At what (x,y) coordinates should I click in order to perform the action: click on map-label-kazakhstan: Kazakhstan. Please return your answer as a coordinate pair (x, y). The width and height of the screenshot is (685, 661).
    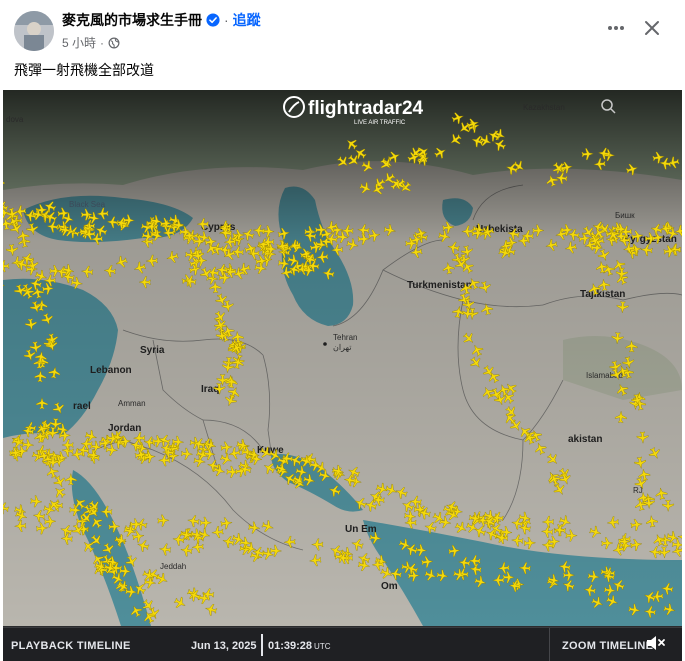
    Looking at the image, I should click on (544, 107).